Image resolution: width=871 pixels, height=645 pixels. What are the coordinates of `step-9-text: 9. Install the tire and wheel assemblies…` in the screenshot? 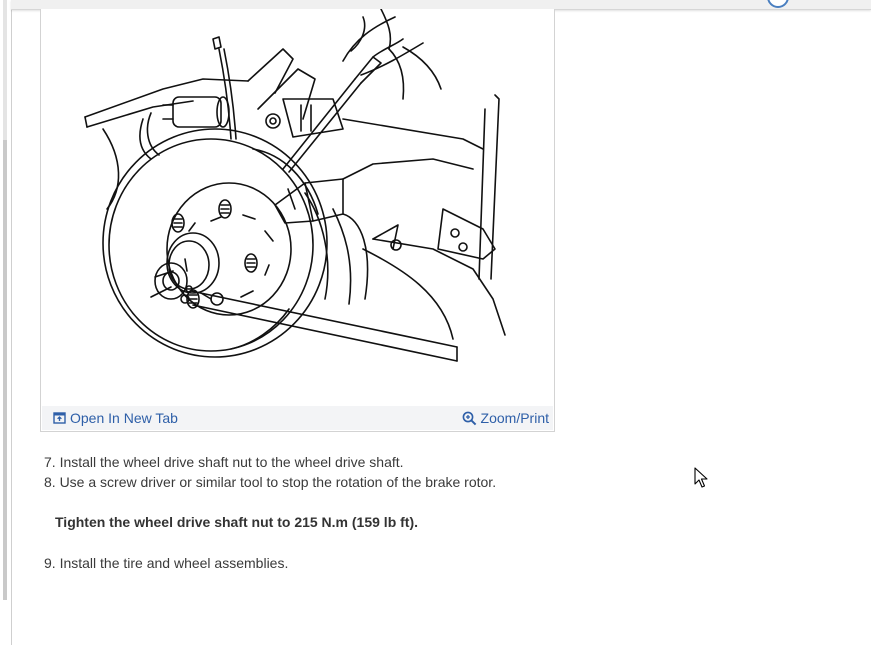 It's located at (166, 563).